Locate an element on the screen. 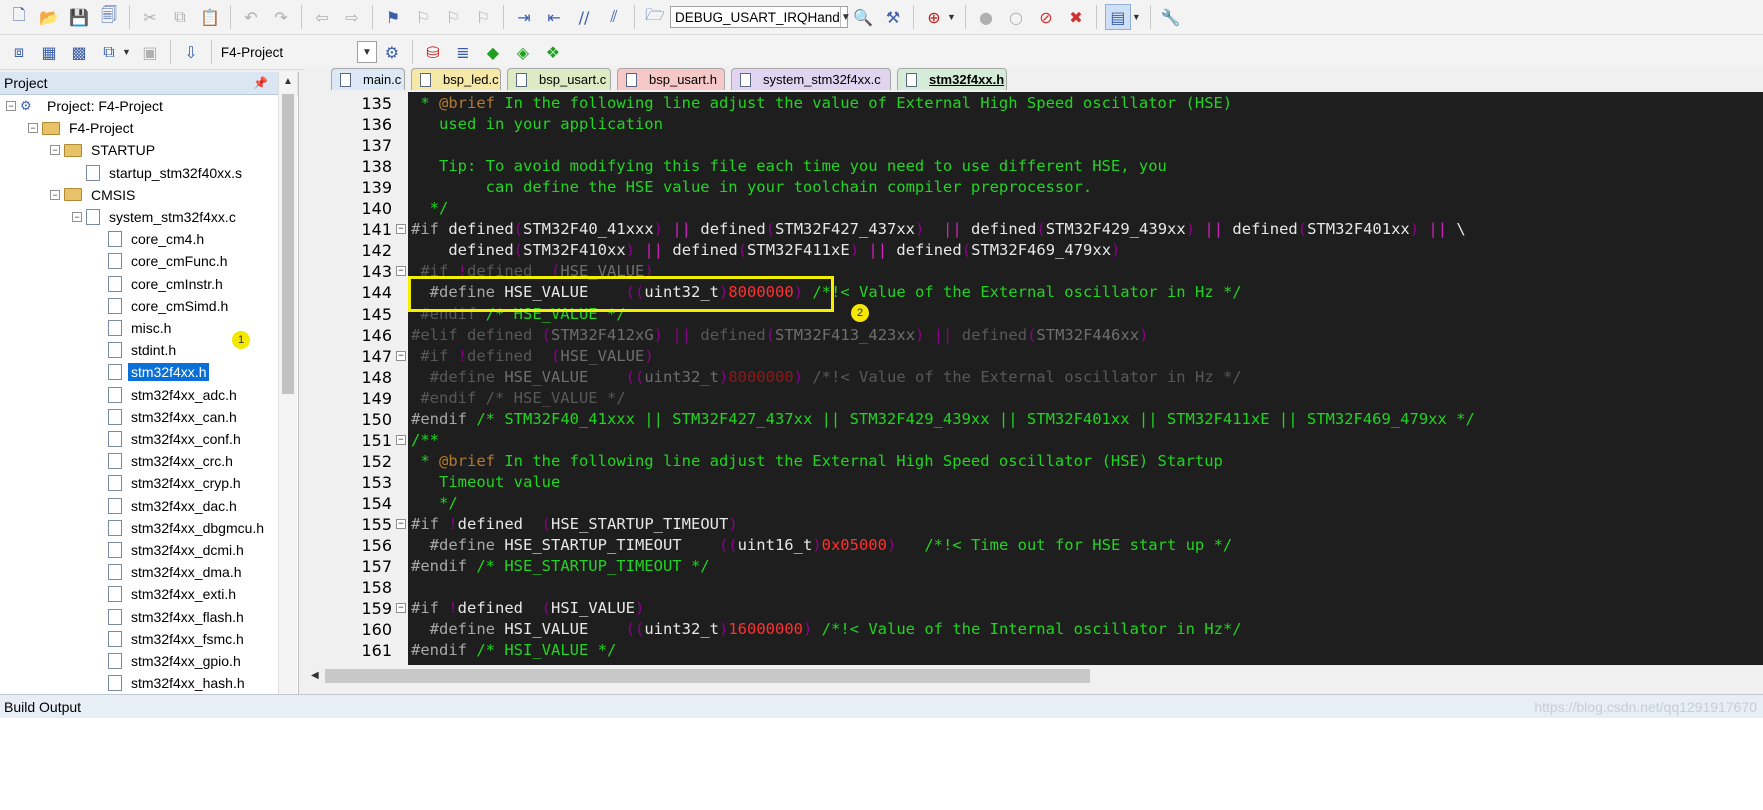 This screenshot has height=810, width=1763. tree-item: − system_stm32f4xx.c is located at coordinates (155, 217).